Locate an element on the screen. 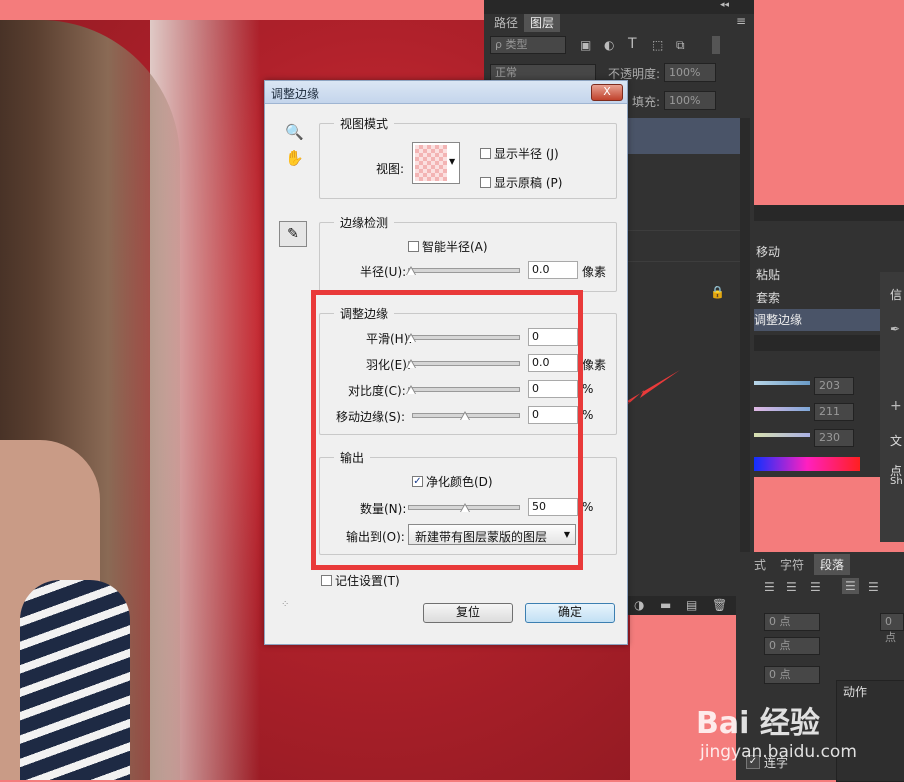  layer-filter-select: ρ 类型 is located at coordinates (528, 45).